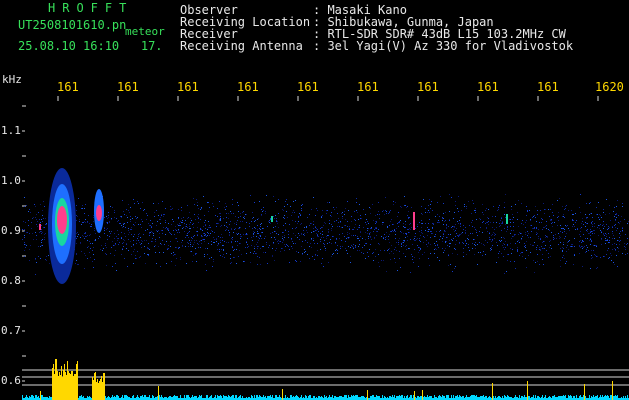  Describe the element at coordinates (11, 330) in the screenshot. I see `y-tick-label: 0.7` at that location.